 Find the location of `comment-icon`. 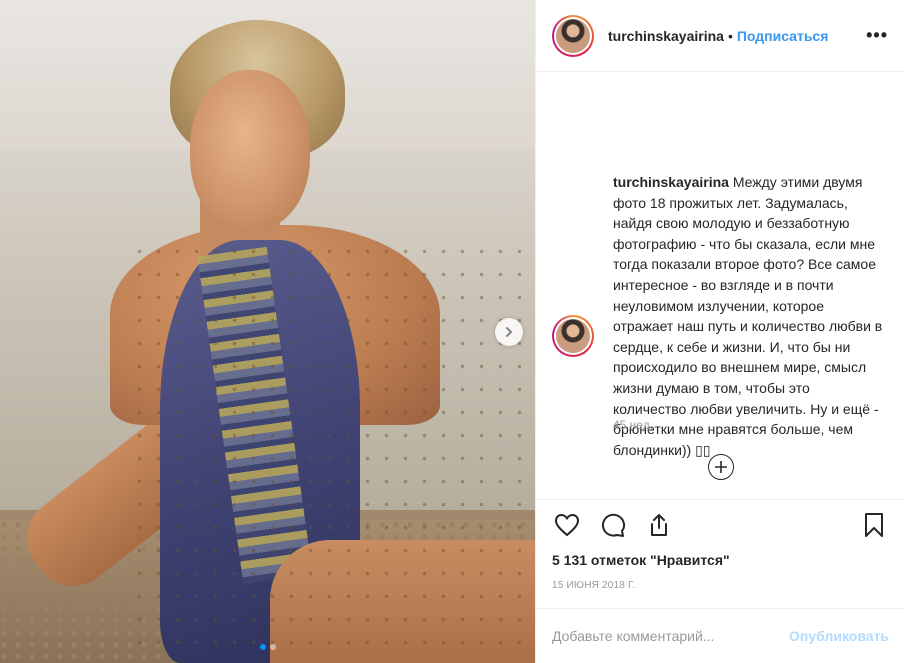

comment-icon is located at coordinates (613, 525).